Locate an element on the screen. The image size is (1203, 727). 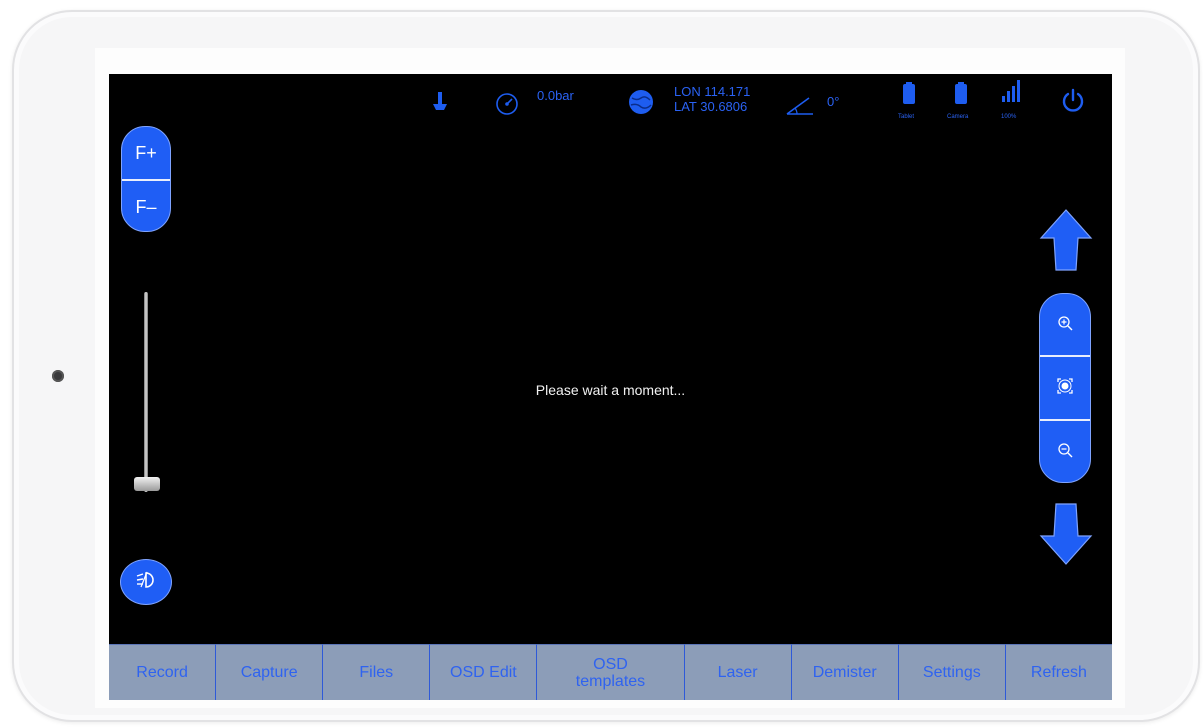
angle-value: 0° is located at coordinates (833, 101).